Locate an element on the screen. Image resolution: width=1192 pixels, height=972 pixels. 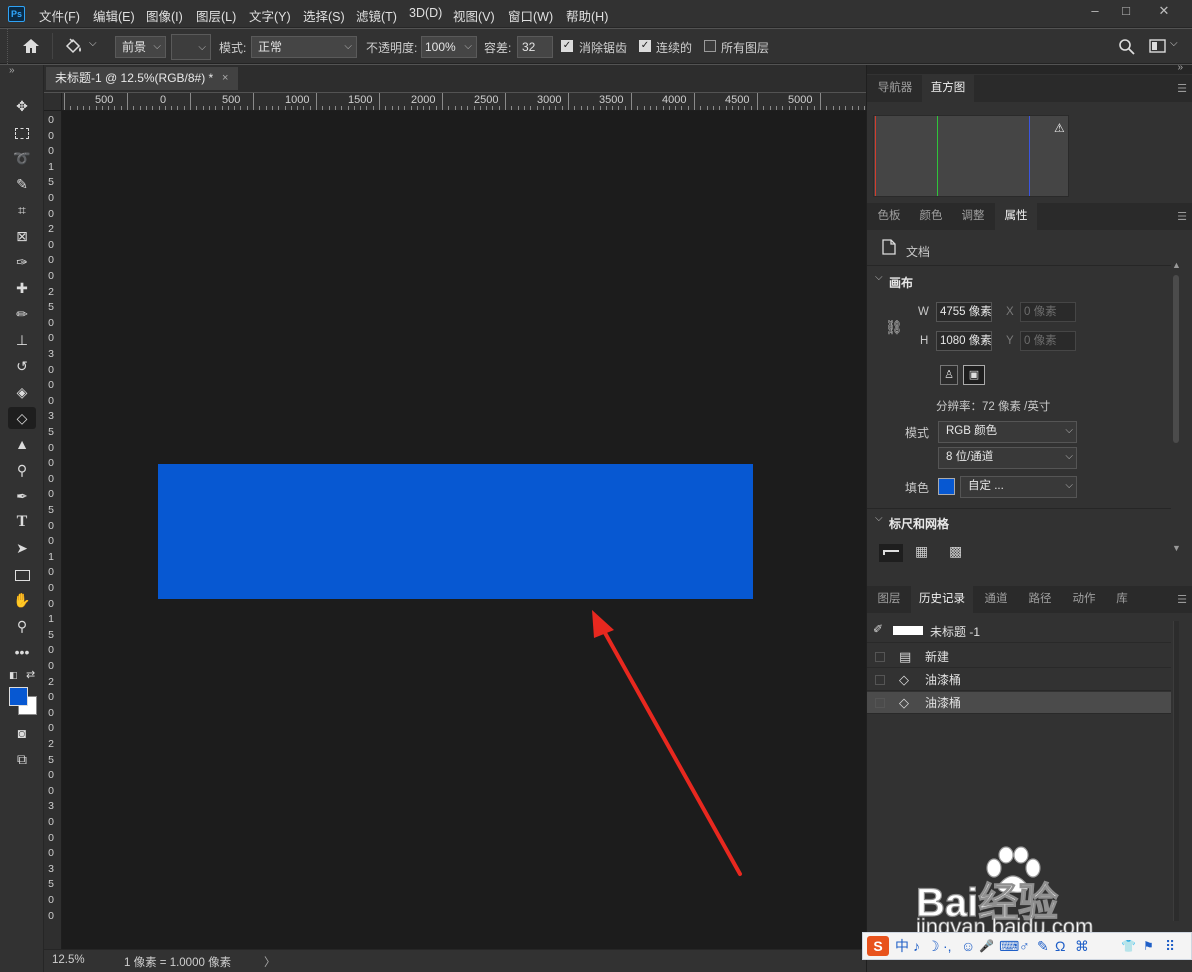
history-snapshot-row: ✐ 未标题 -1 is located at coordinates (1019, 631).